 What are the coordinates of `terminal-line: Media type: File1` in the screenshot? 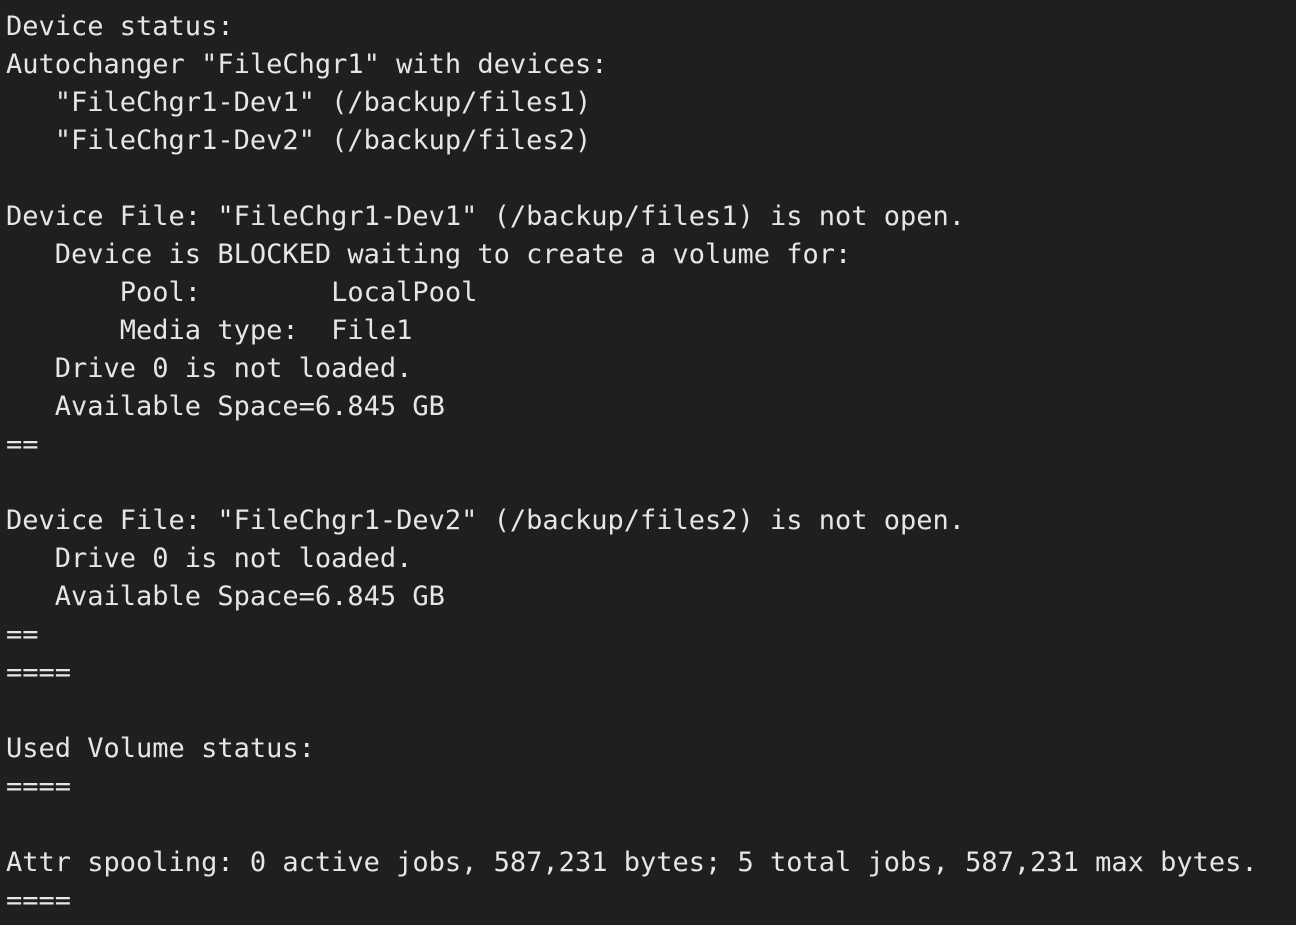 It's located at (209, 330).